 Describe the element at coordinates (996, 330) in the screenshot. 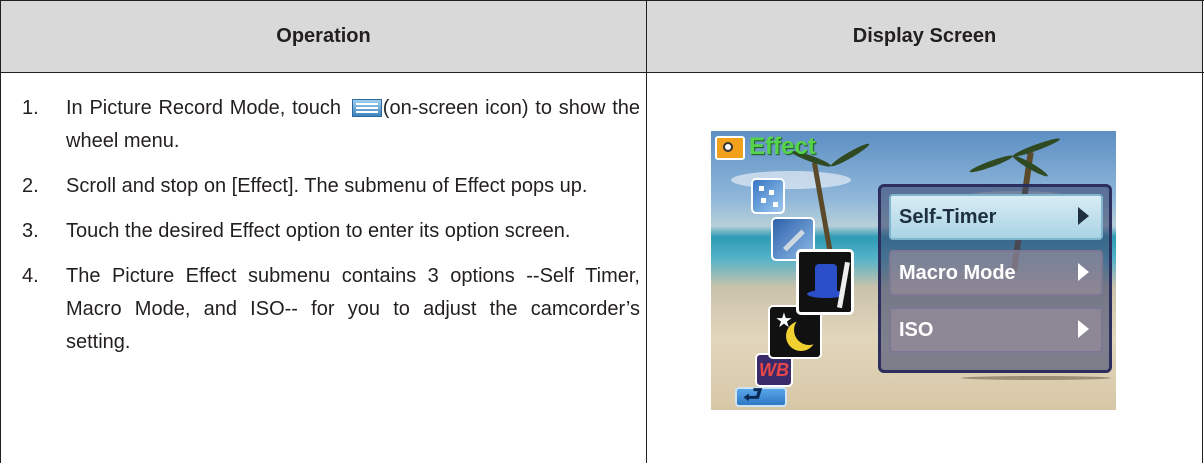

I see `menu-item-iso: ISO` at that location.